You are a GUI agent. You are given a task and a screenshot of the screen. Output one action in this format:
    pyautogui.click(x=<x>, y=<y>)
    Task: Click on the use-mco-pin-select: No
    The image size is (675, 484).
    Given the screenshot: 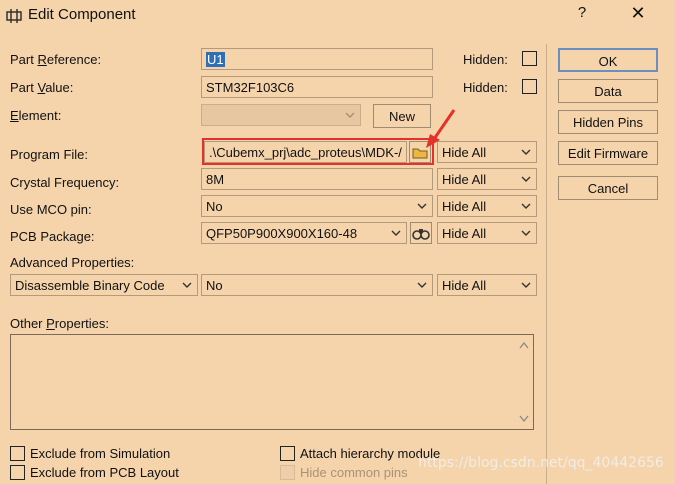 What is the action you would take?
    pyautogui.click(x=317, y=206)
    